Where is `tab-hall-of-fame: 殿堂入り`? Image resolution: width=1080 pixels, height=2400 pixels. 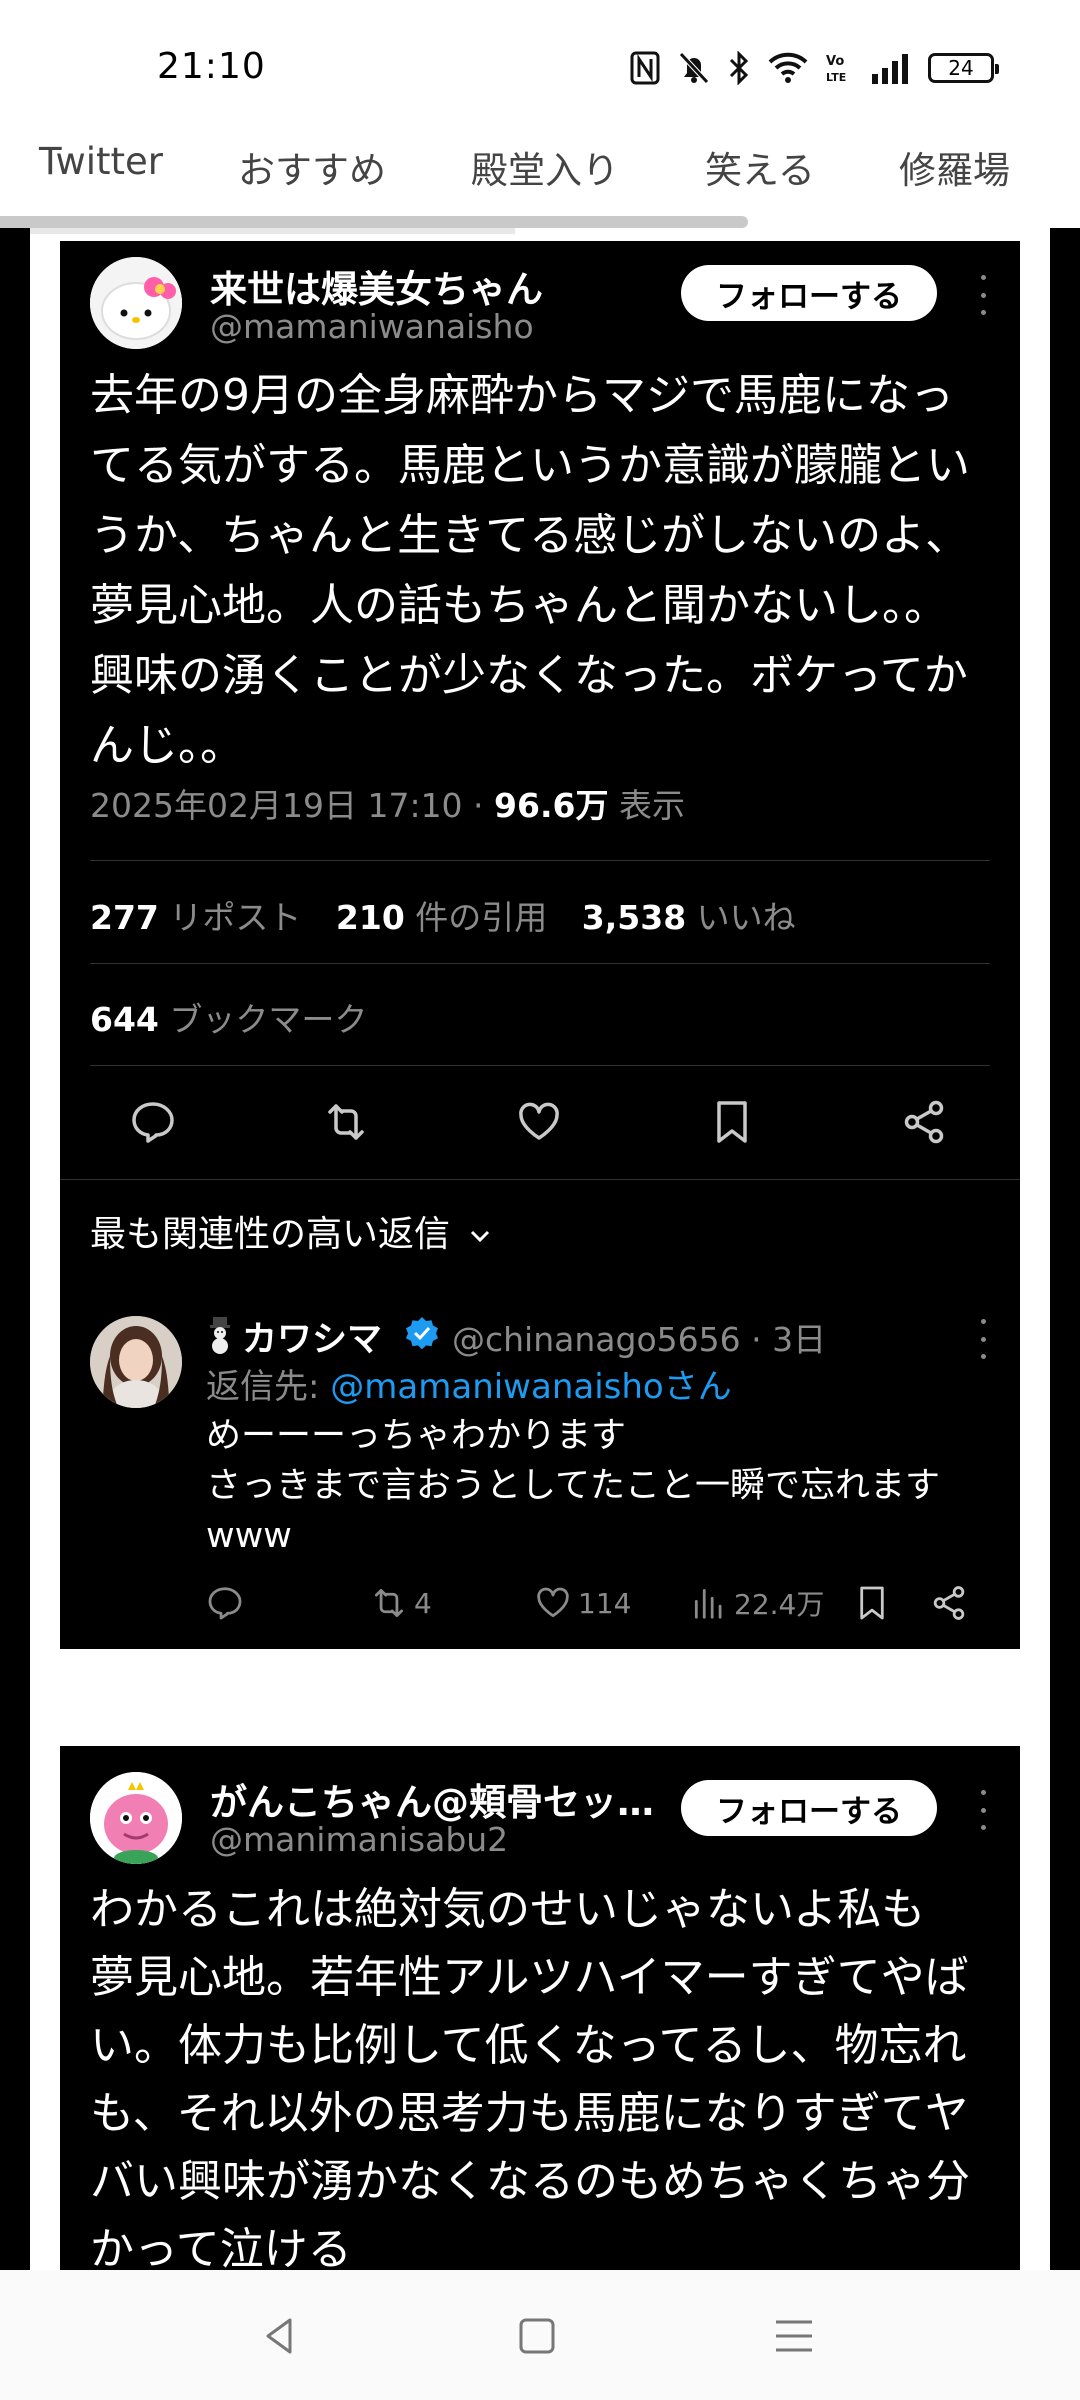 tab-hall-of-fame: 殿堂入り is located at coordinates (545, 167).